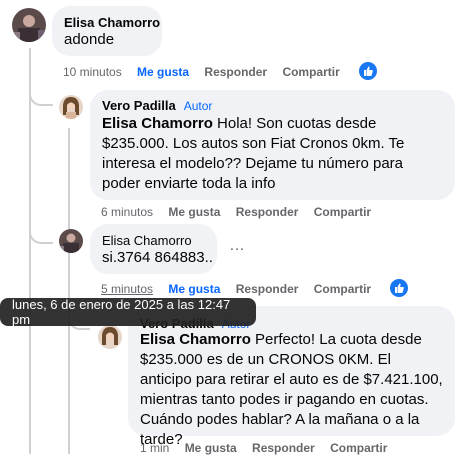 The height and width of the screenshot is (455, 468). I want to click on author-name: Vero Padilla, so click(139, 105).